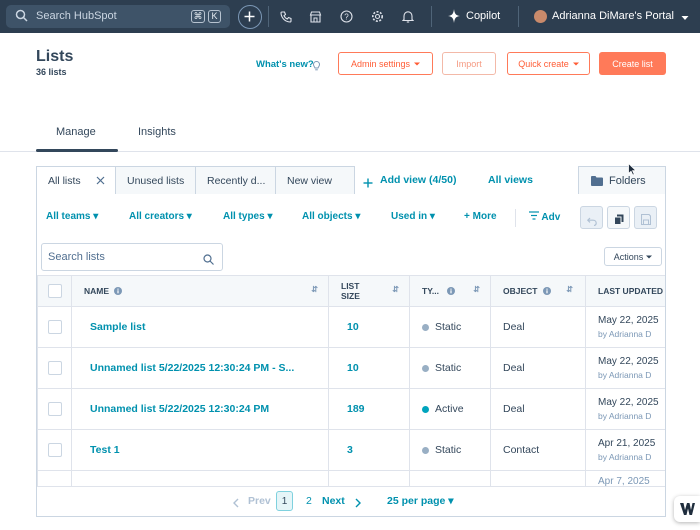 This screenshot has height=530, width=700. I want to click on page-2-button: 2, so click(309, 501).